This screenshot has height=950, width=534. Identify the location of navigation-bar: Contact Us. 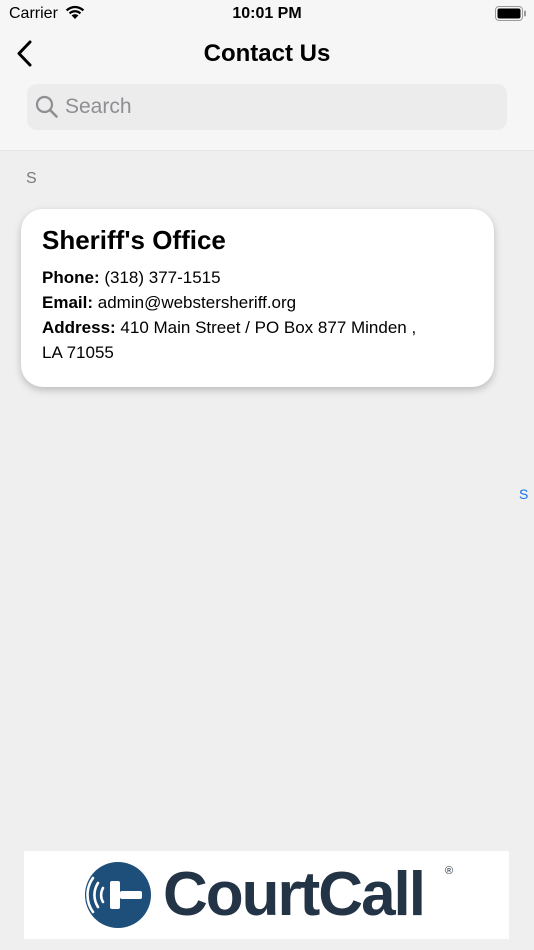
(267, 89).